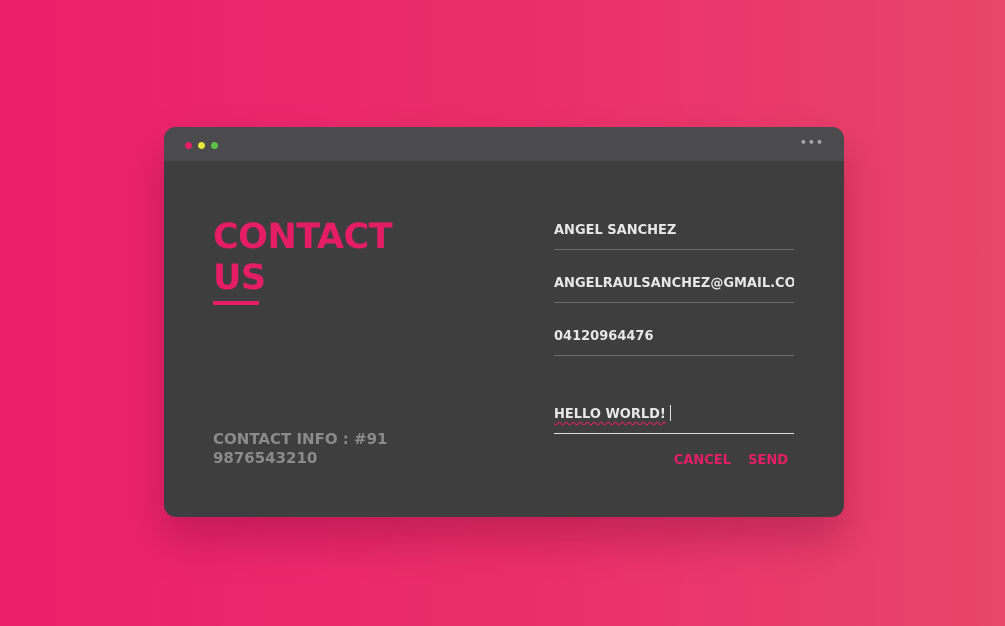  I want to click on contact-info-text: CONTACT INFO : #91 9876543210, so click(300, 448).